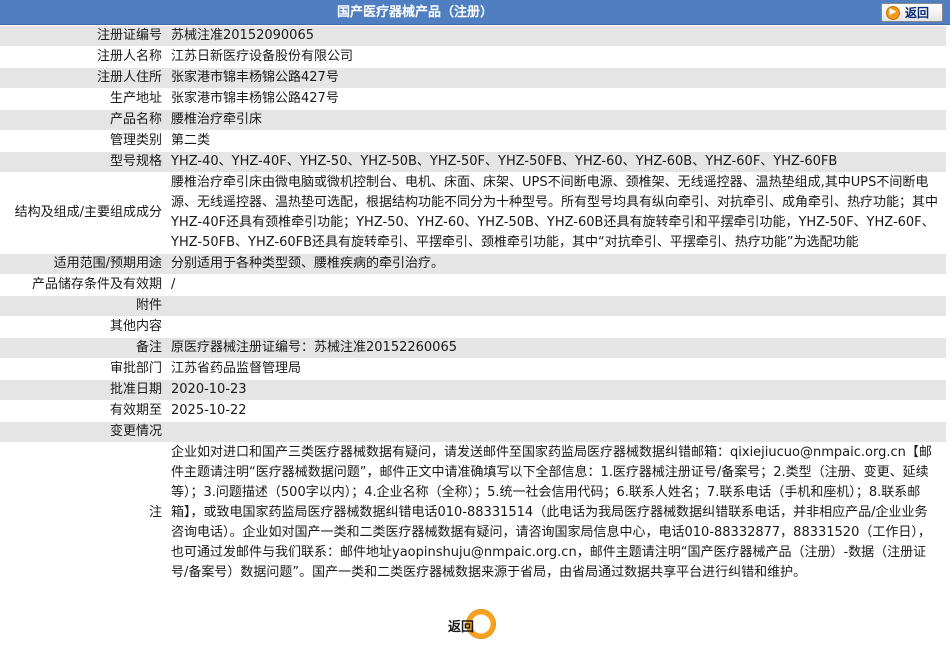 The image size is (950, 645). I want to click on field-value: 原医疗器械注册证编号：苏械注准20152260065, so click(555, 348).